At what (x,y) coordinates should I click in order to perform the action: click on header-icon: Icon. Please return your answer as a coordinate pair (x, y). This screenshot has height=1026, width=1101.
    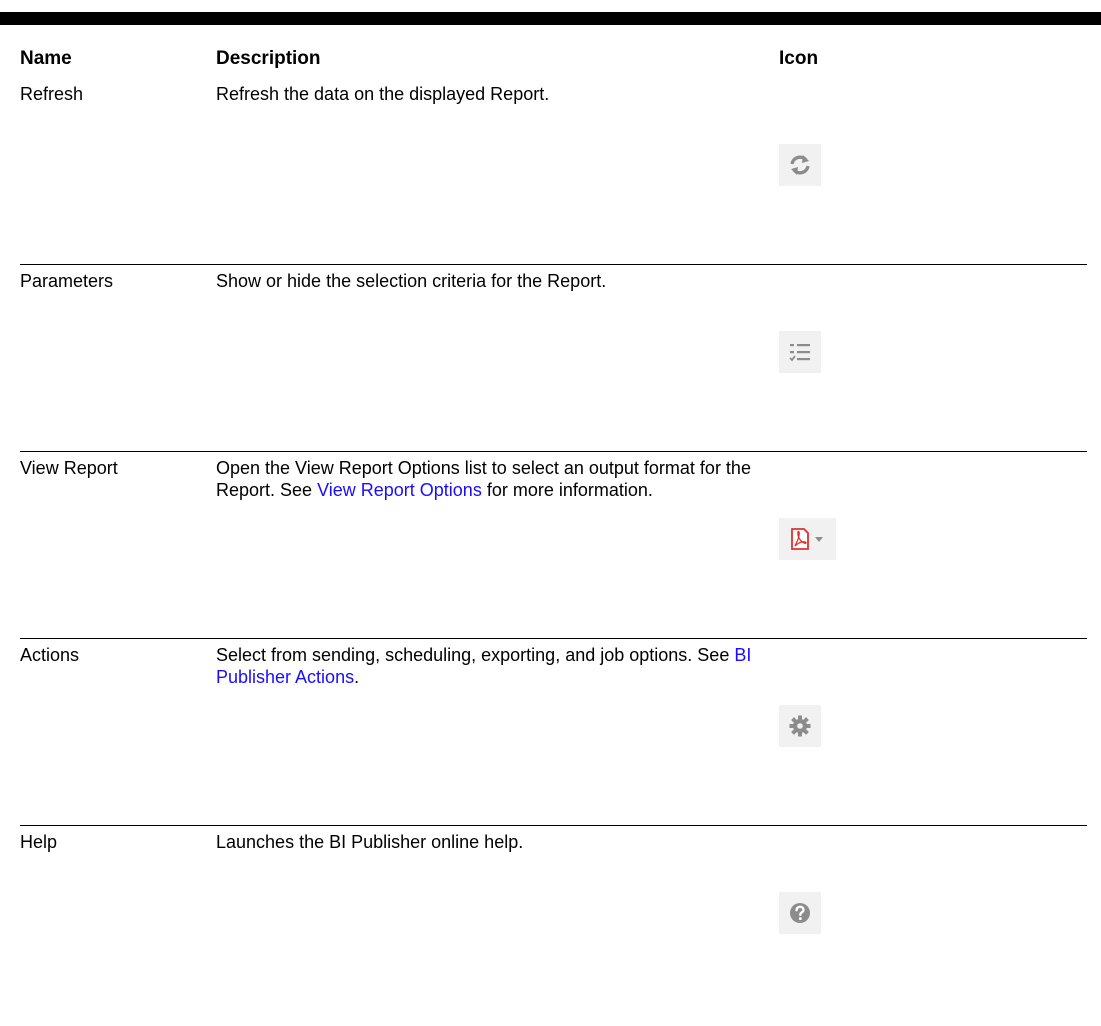
    Looking at the image, I should click on (799, 58).